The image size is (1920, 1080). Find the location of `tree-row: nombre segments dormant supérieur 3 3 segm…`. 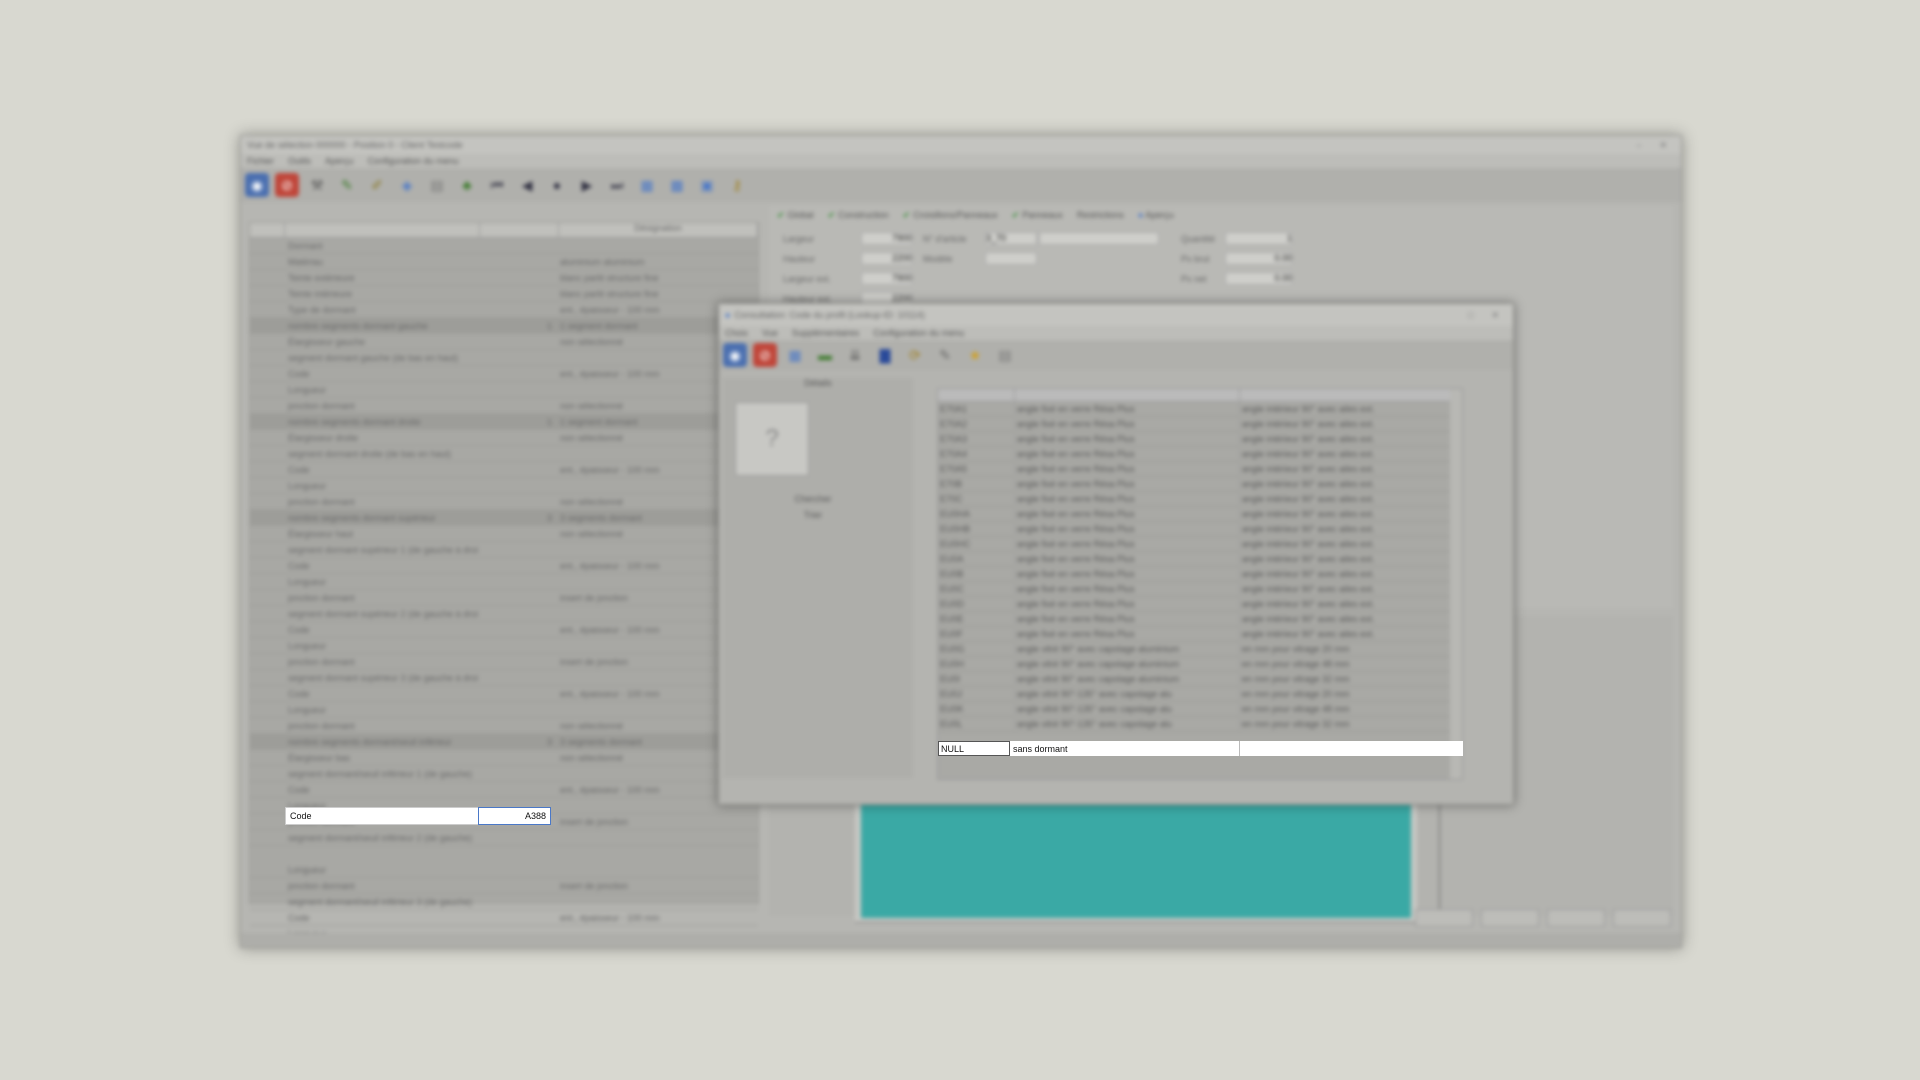

tree-row: nombre segments dormant supérieur 3 3 segm… is located at coordinates (504, 518).